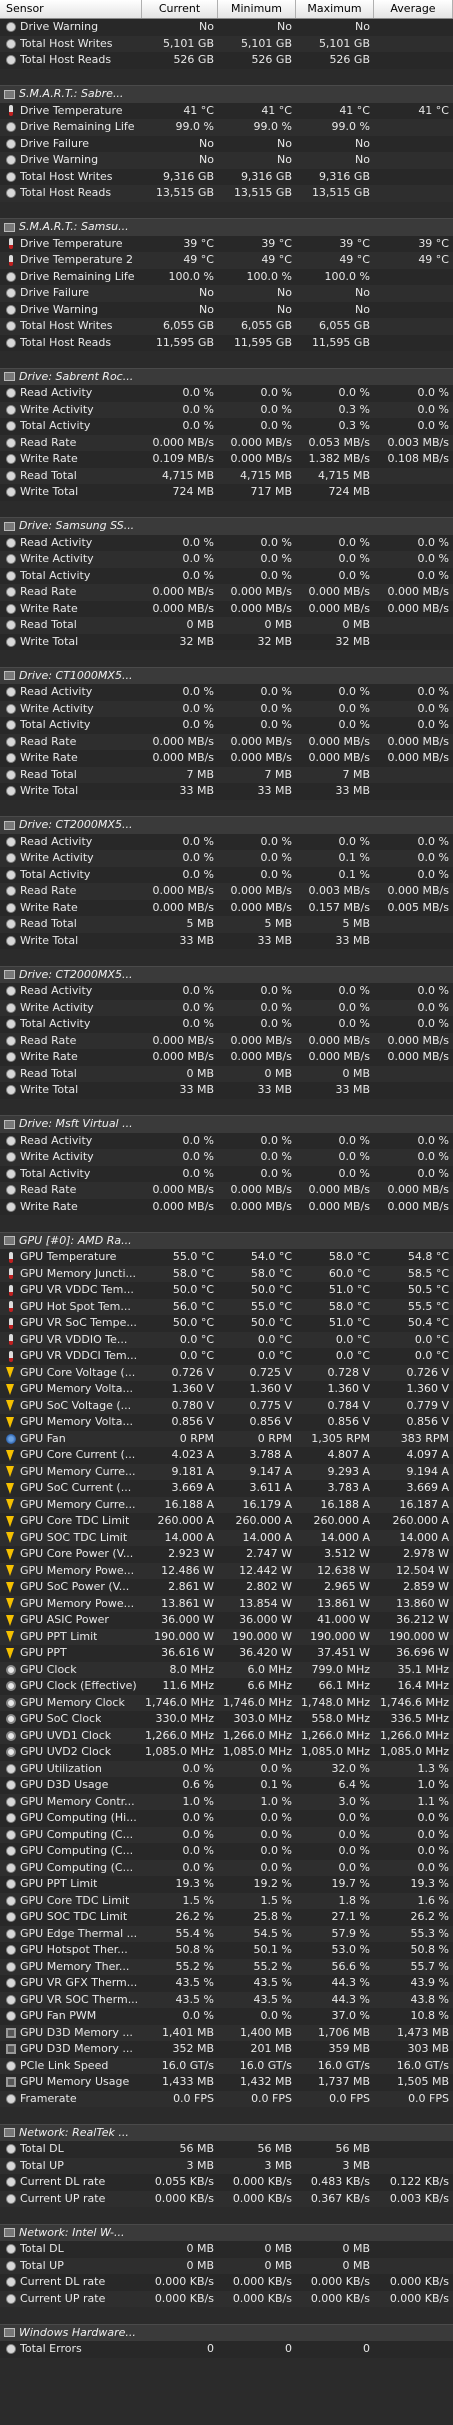 The width and height of the screenshot is (453, 2425). What do you see at coordinates (180, 9) in the screenshot?
I see `header-current: Current` at bounding box center [180, 9].